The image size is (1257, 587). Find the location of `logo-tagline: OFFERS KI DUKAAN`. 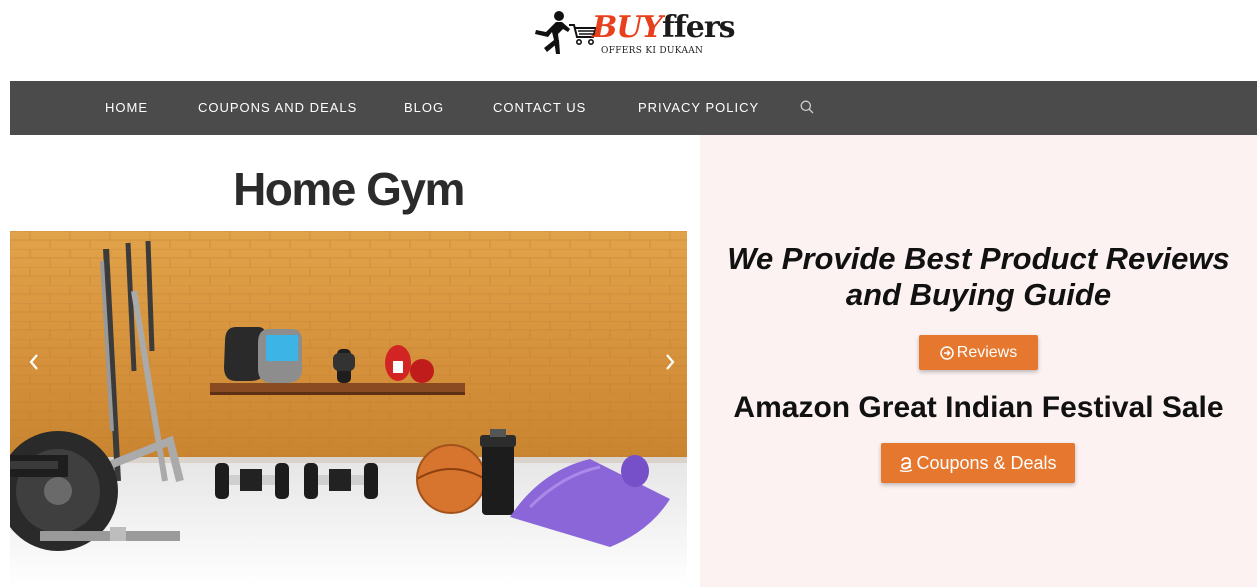

logo-tagline: OFFERS KI DUKAAN is located at coordinates (652, 51).